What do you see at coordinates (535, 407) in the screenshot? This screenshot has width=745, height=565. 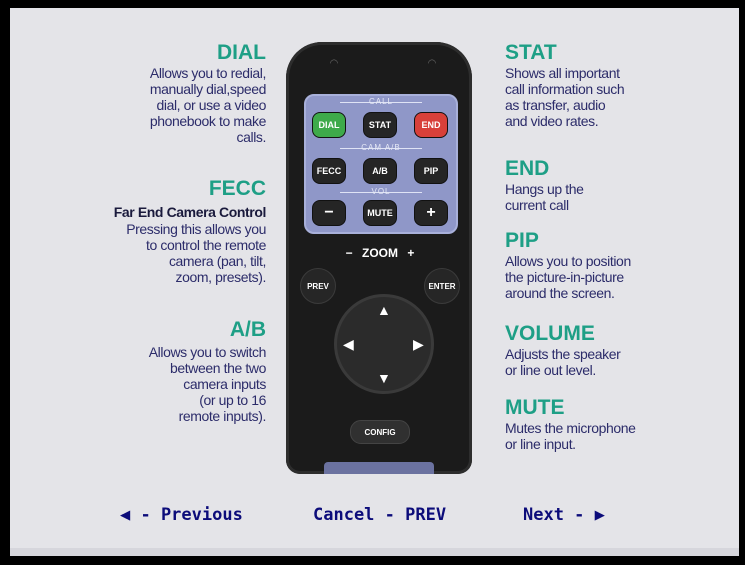 I see `mute-heading: MUTE` at bounding box center [535, 407].